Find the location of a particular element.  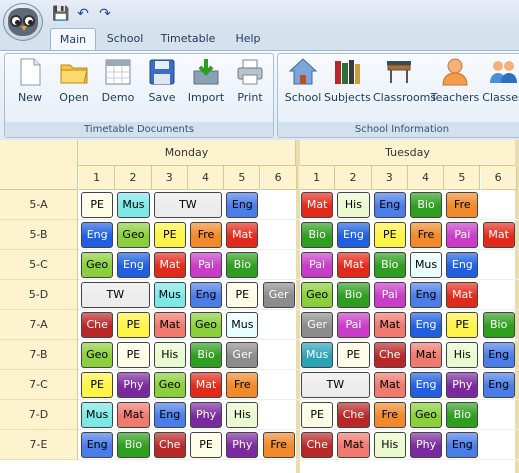

class-row-header: 7-B is located at coordinates (39, 355).